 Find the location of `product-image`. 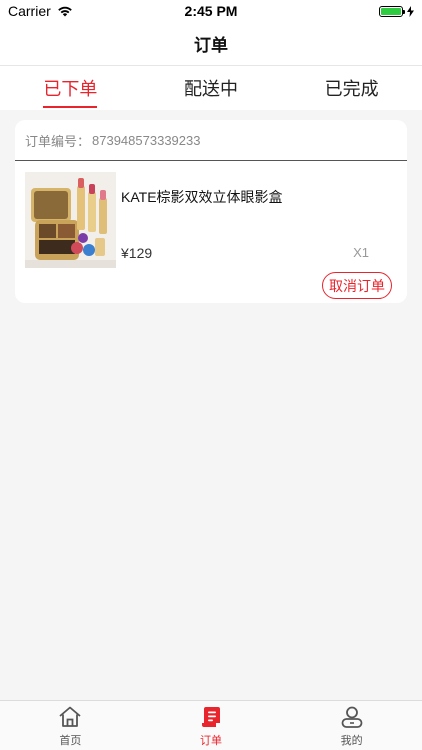

product-image is located at coordinates (70, 220).